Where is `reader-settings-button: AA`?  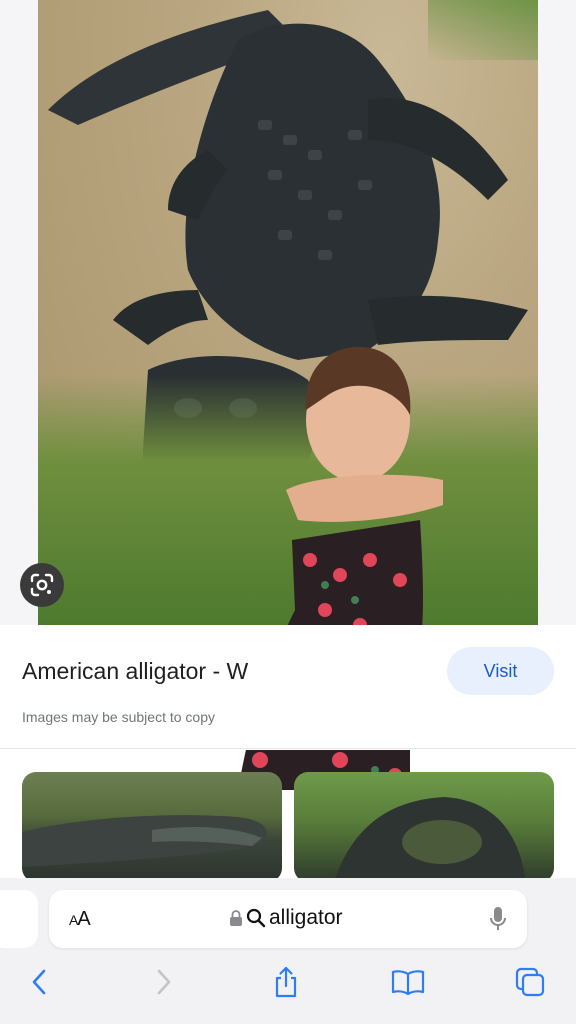
reader-settings-button: AA is located at coordinates (80, 919).